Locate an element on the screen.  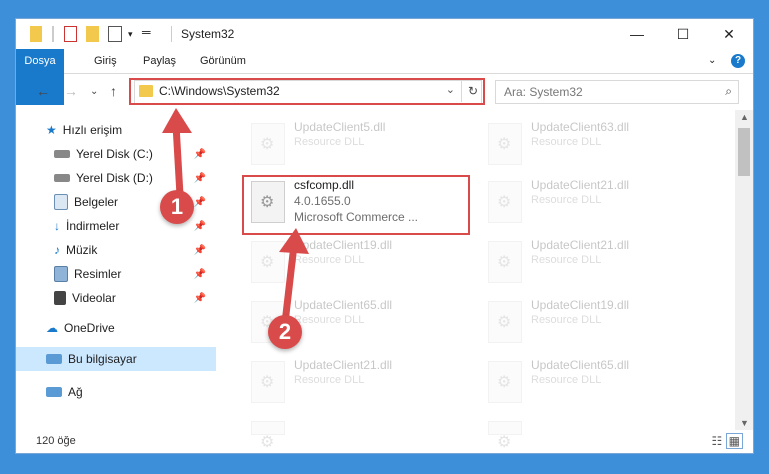
file-name: UpdateClient65.dll is located at coordinates (343, 305).